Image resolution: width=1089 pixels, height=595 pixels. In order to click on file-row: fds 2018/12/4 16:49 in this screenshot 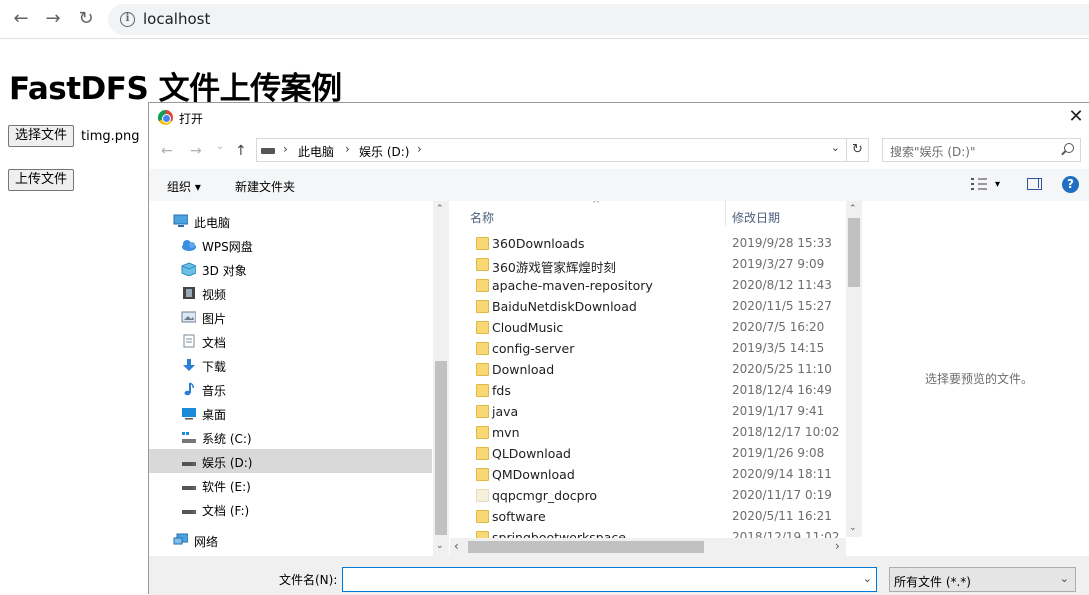, I will do `click(648, 390)`.